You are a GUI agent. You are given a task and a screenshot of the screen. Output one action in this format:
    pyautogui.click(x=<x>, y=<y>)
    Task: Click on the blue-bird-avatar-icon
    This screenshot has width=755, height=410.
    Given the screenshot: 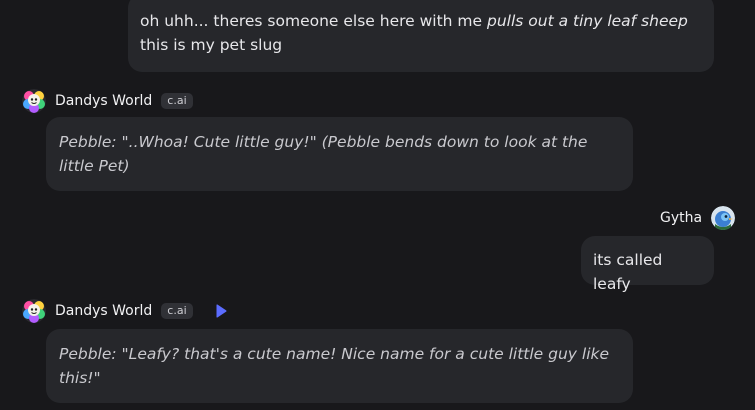 What is the action you would take?
    pyautogui.click(x=723, y=218)
    